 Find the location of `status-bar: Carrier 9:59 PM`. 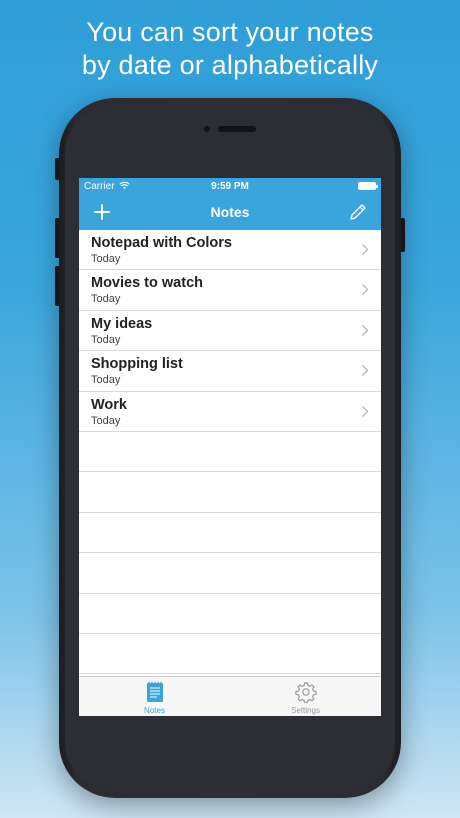

status-bar: Carrier 9:59 PM is located at coordinates (230, 187).